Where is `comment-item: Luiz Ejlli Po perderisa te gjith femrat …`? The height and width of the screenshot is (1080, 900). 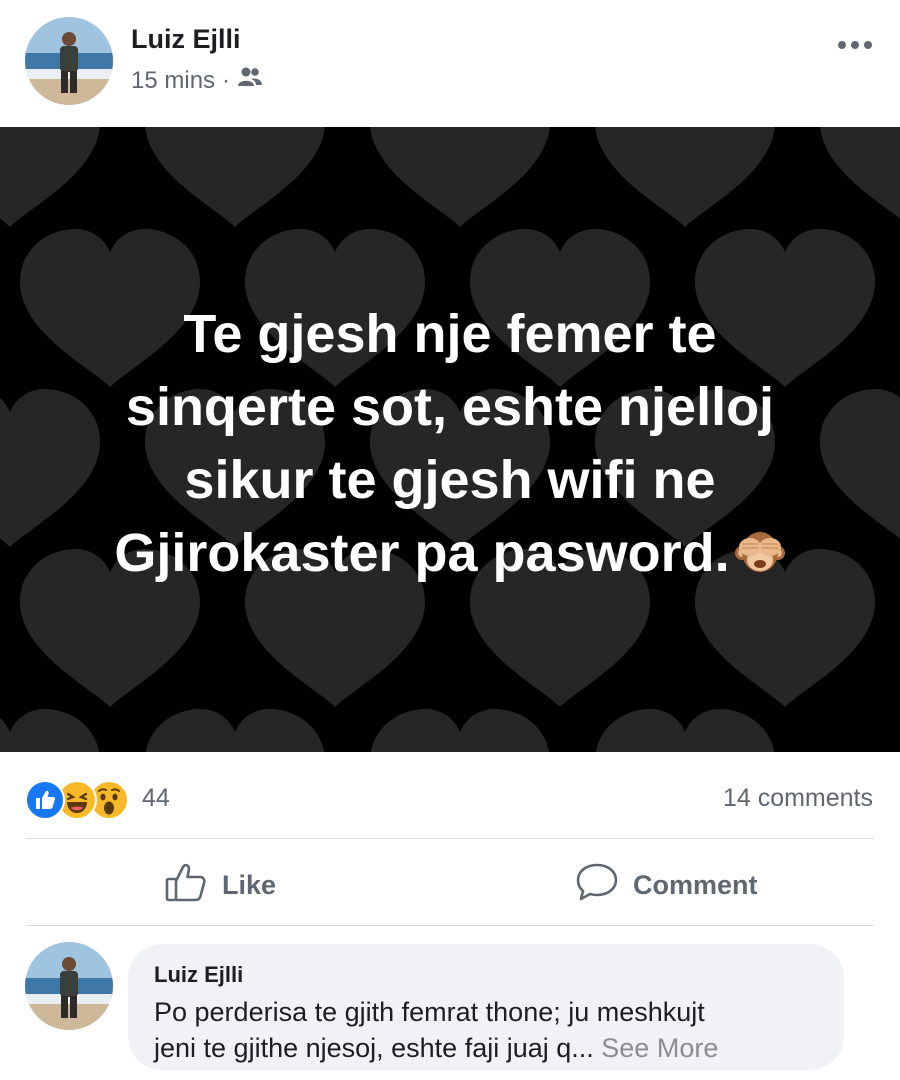 comment-item: Luiz Ejlli Po perderisa te gjith femrat … is located at coordinates (450, 1010).